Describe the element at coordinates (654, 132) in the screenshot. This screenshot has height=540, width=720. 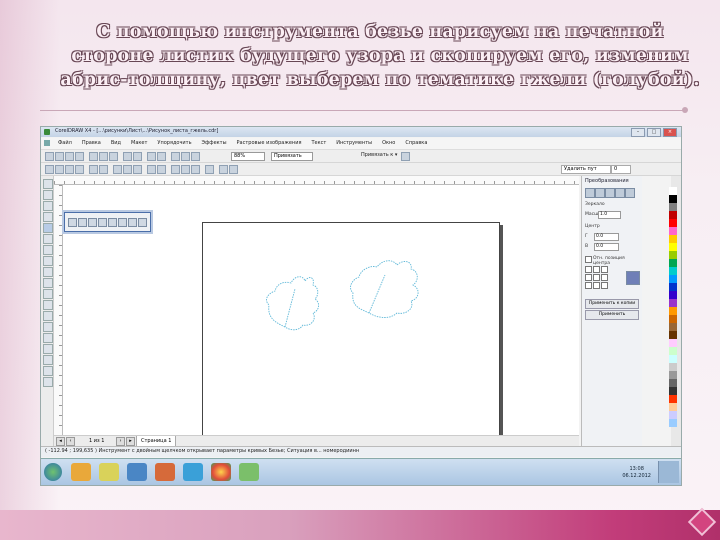
I see `maximize-button: □` at that location.